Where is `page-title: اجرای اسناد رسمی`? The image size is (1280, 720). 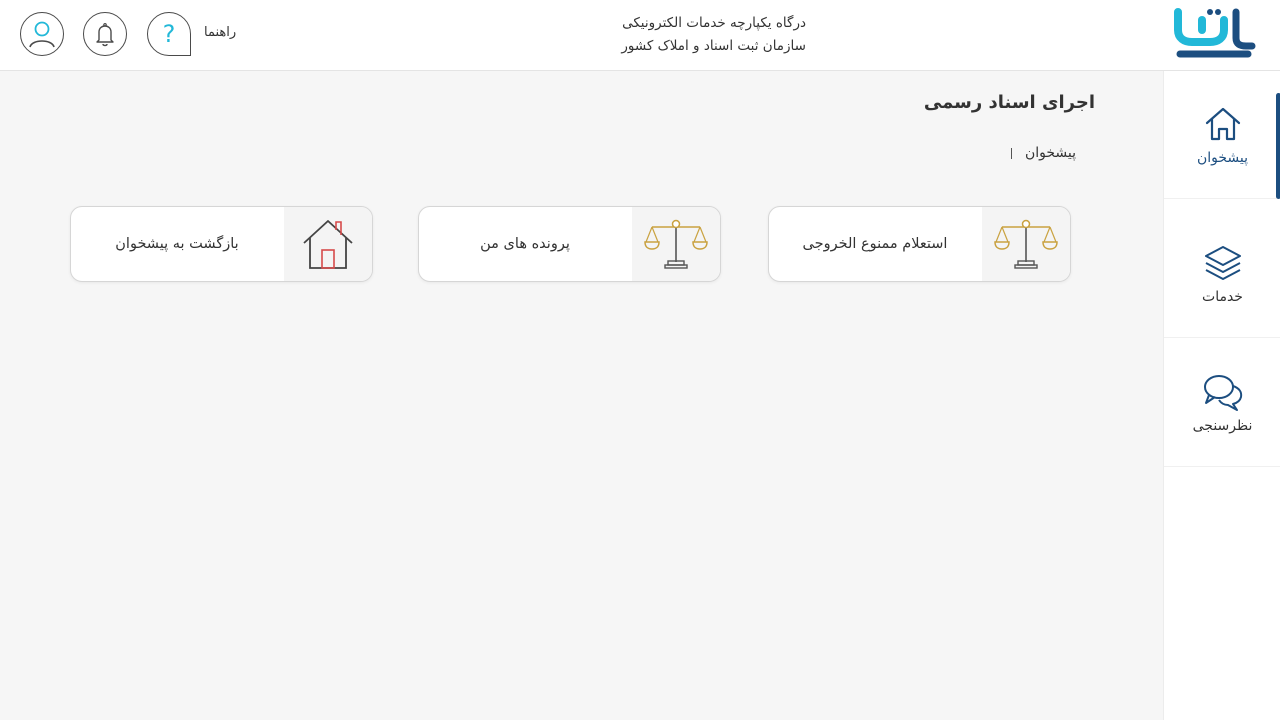
page-title: اجرای اسناد رسمی is located at coordinates (1009, 102).